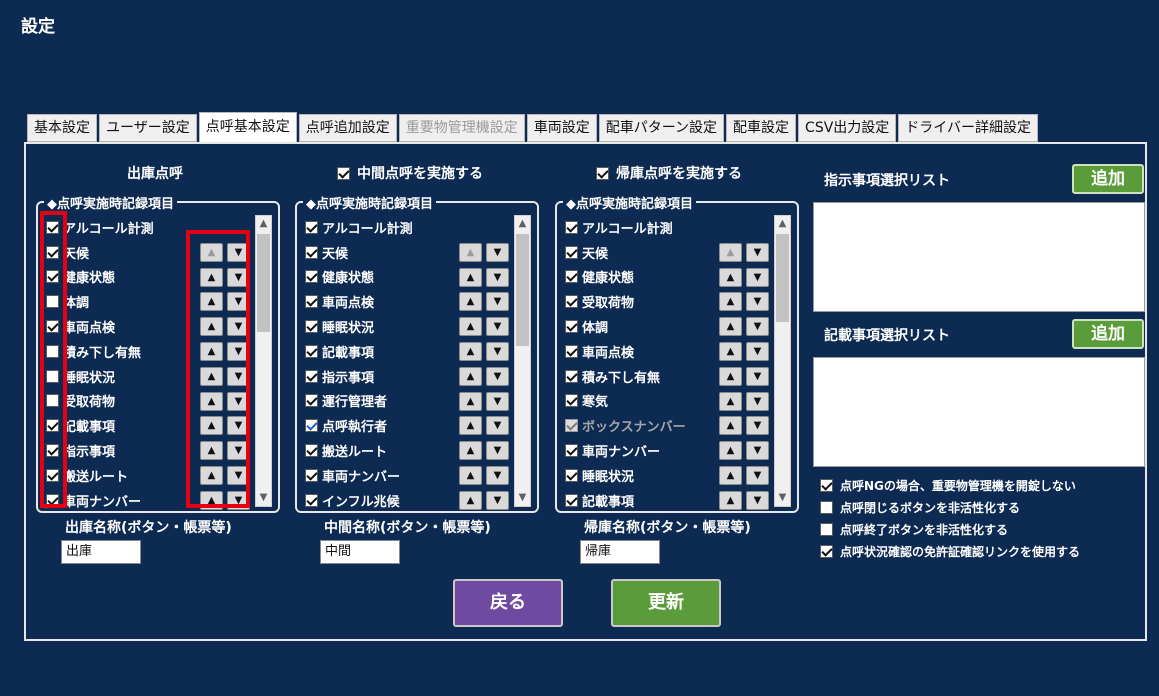 This screenshot has width=1159, height=696. What do you see at coordinates (62, 128) in the screenshot?
I see `tab-0: 基本設定` at bounding box center [62, 128].